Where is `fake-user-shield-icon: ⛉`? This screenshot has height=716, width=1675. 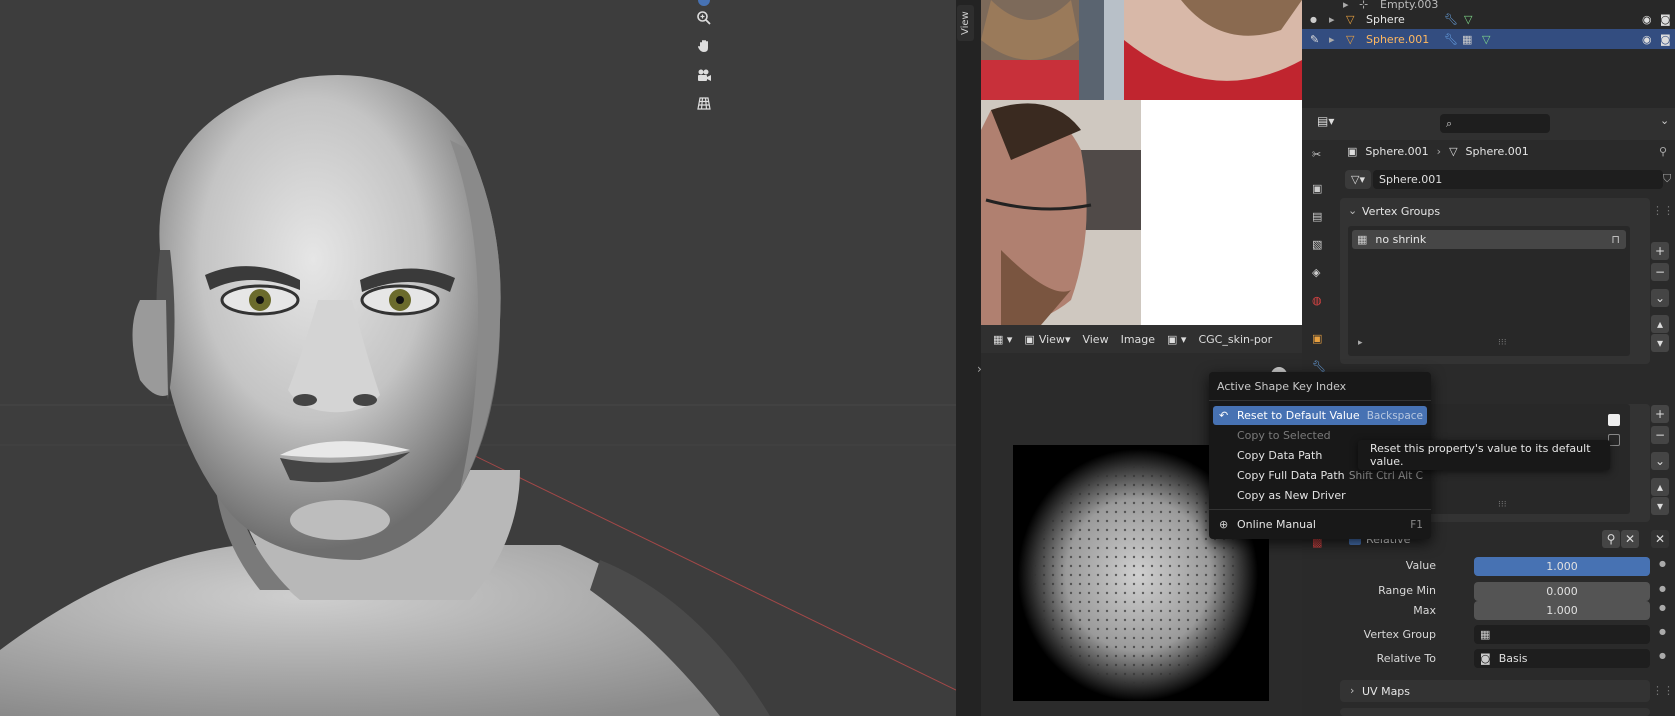 fake-user-shield-icon: ⛉ is located at coordinates (1667, 179).